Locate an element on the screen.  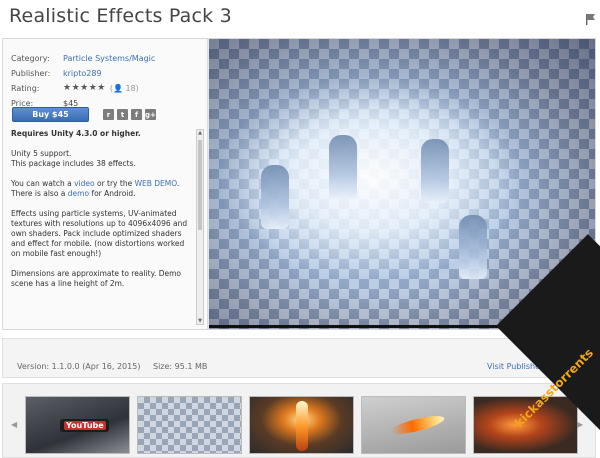
size-info: Size: 95.1 MB is located at coordinates (180, 366).